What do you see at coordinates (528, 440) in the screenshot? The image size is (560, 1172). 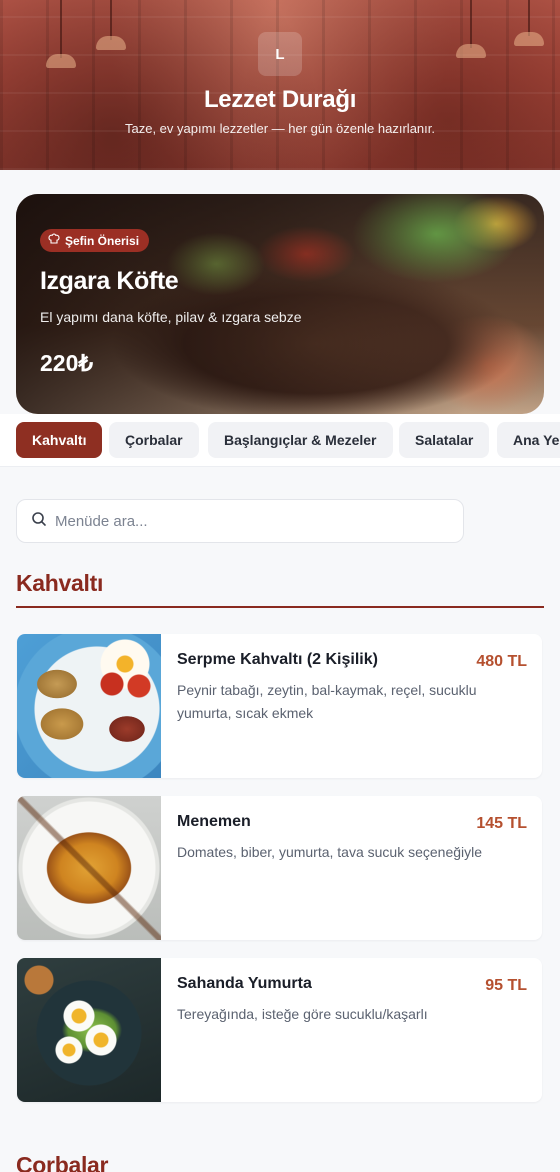 I see `tab-ana-yemekler: Ana Yemekler` at bounding box center [528, 440].